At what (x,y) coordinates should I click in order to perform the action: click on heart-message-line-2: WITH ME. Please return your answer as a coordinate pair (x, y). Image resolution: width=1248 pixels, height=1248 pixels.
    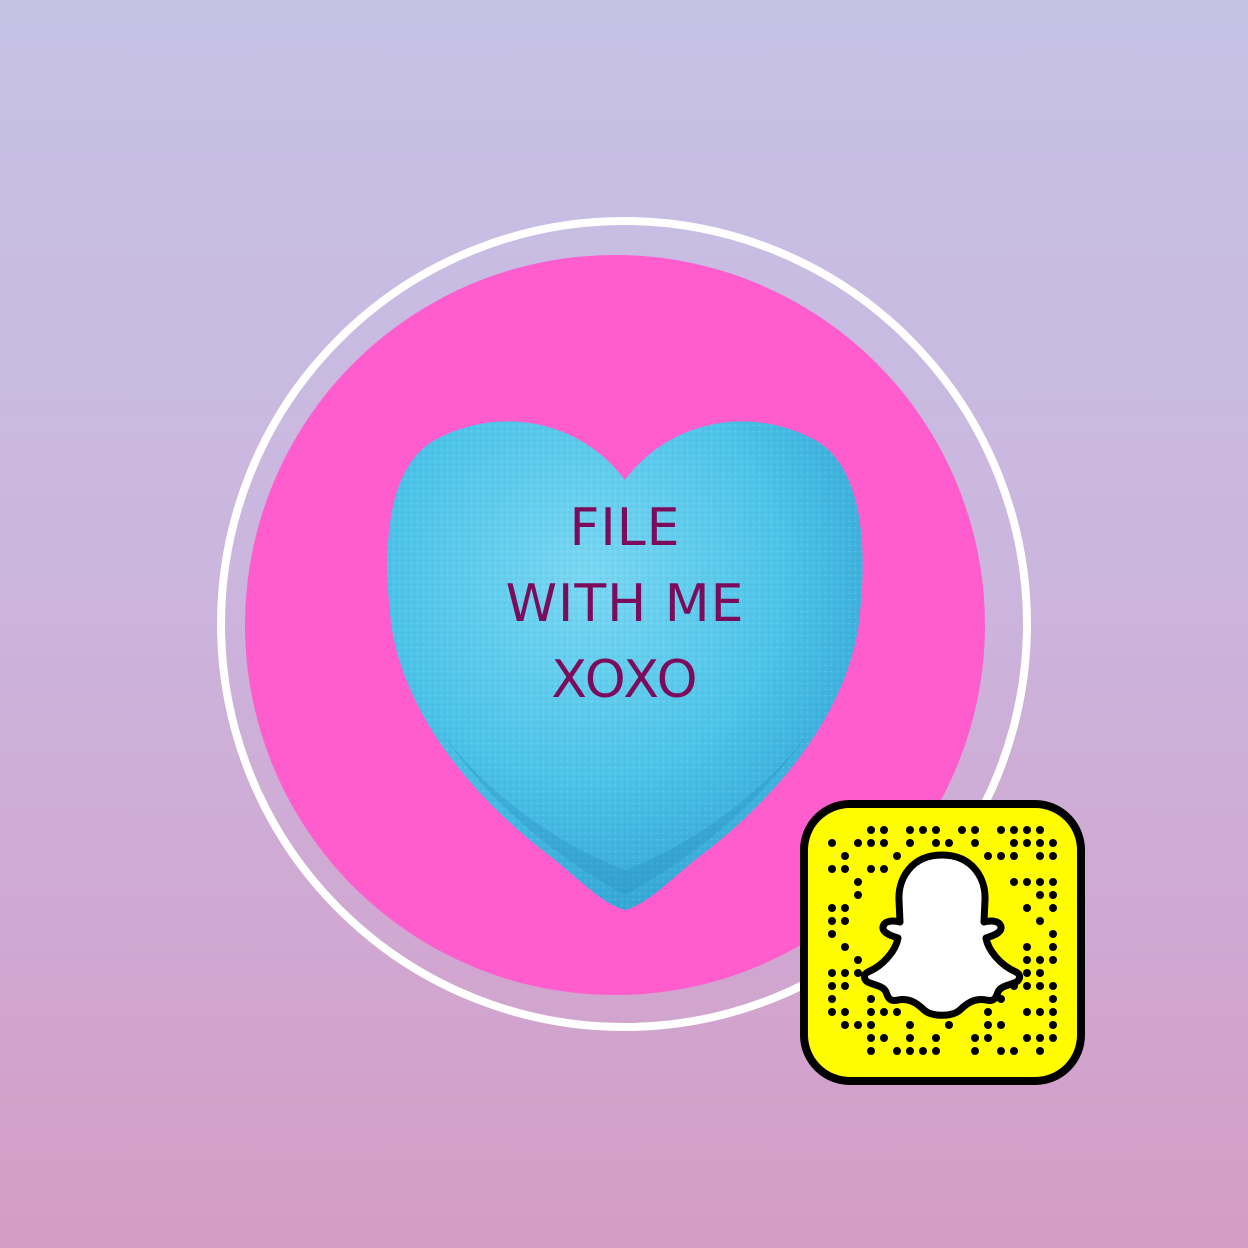
    Looking at the image, I should click on (625, 604).